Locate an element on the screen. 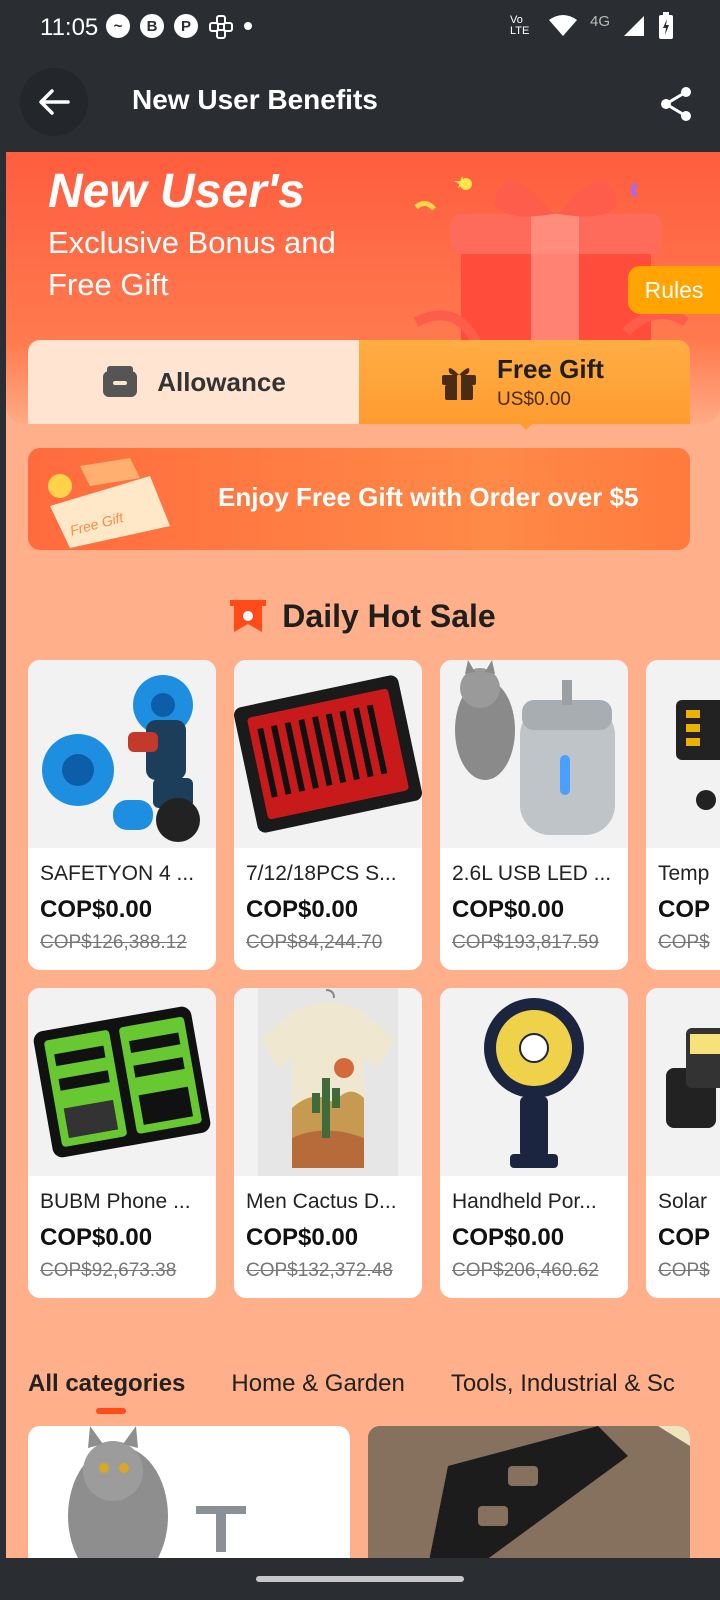  tab-home-garden: Home & Garden is located at coordinates (317, 1395).